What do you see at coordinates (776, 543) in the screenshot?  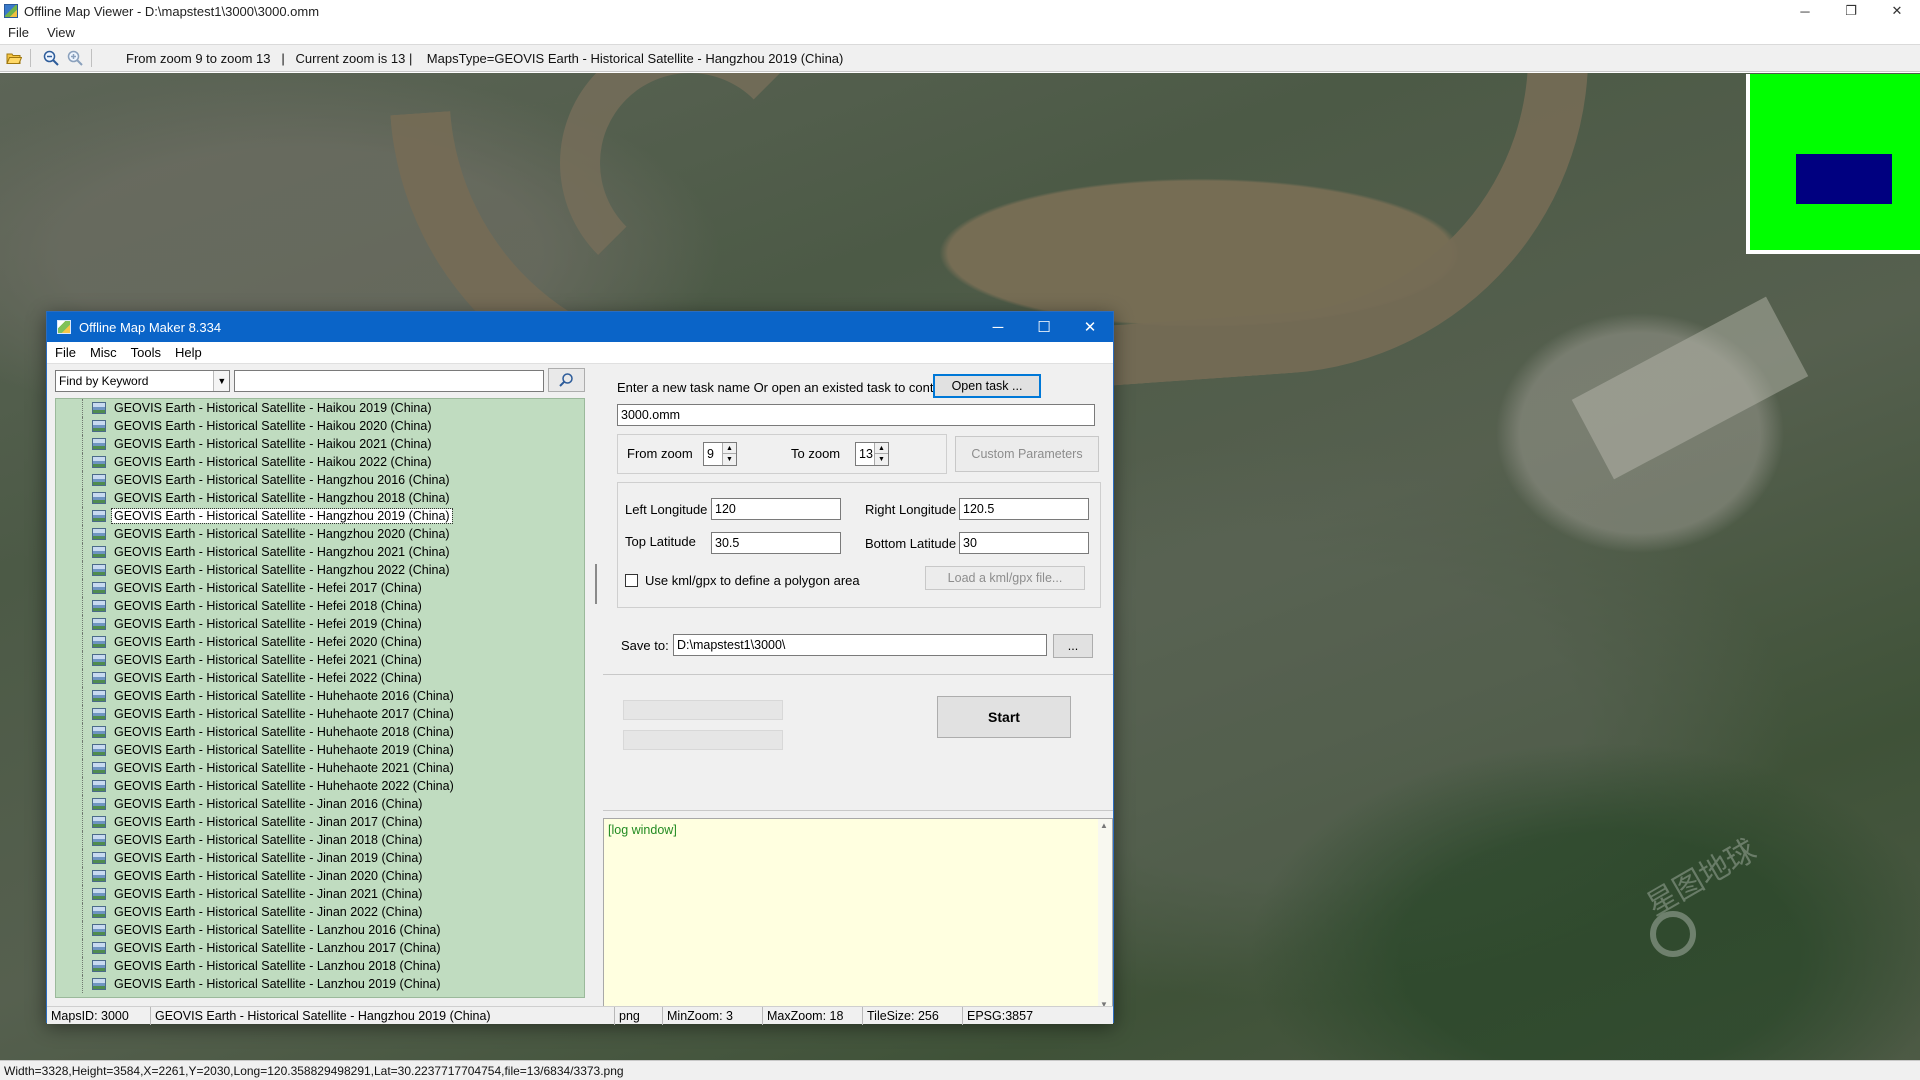 I see `top-latitude-input: 30.5` at bounding box center [776, 543].